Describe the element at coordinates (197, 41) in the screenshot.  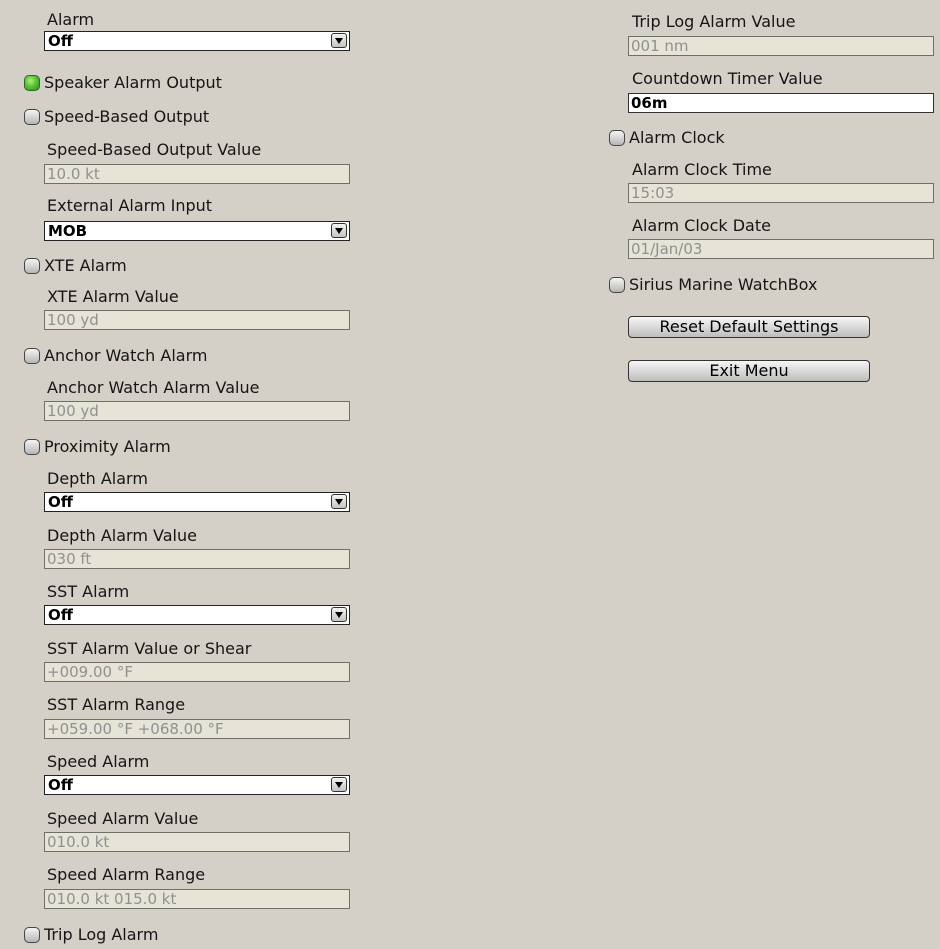
I see `alarm-dropdown: Off` at that location.